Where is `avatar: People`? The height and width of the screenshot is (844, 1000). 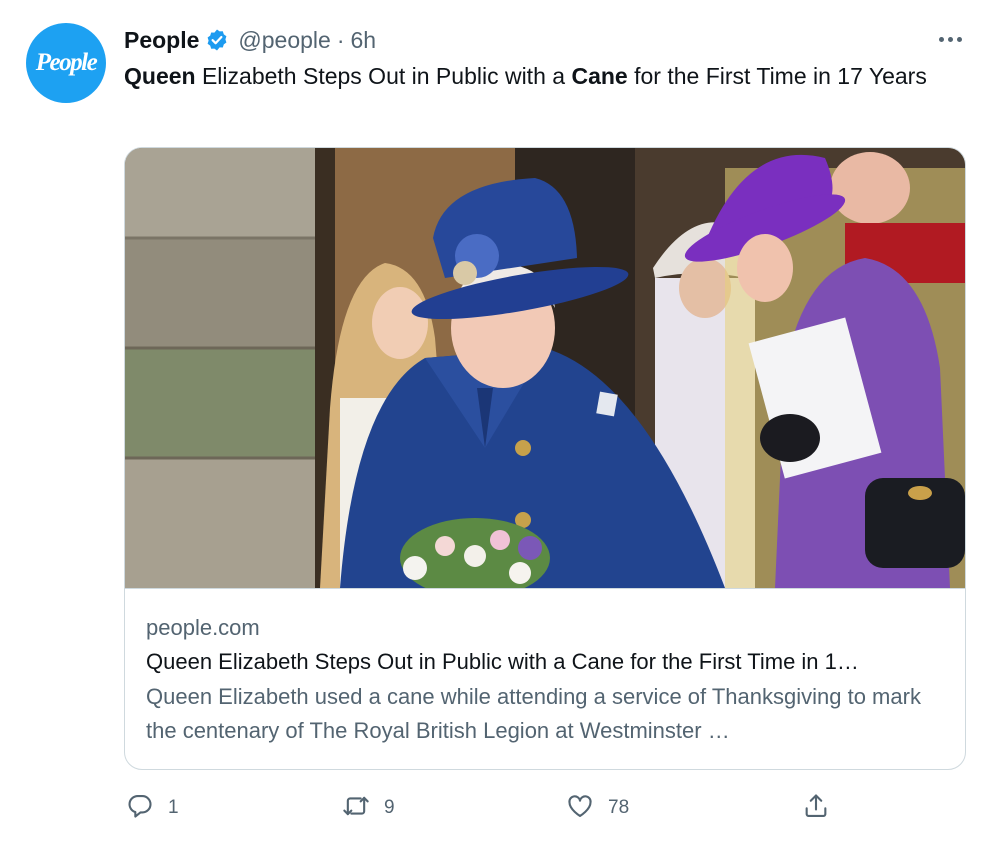
avatar: People is located at coordinates (66, 63).